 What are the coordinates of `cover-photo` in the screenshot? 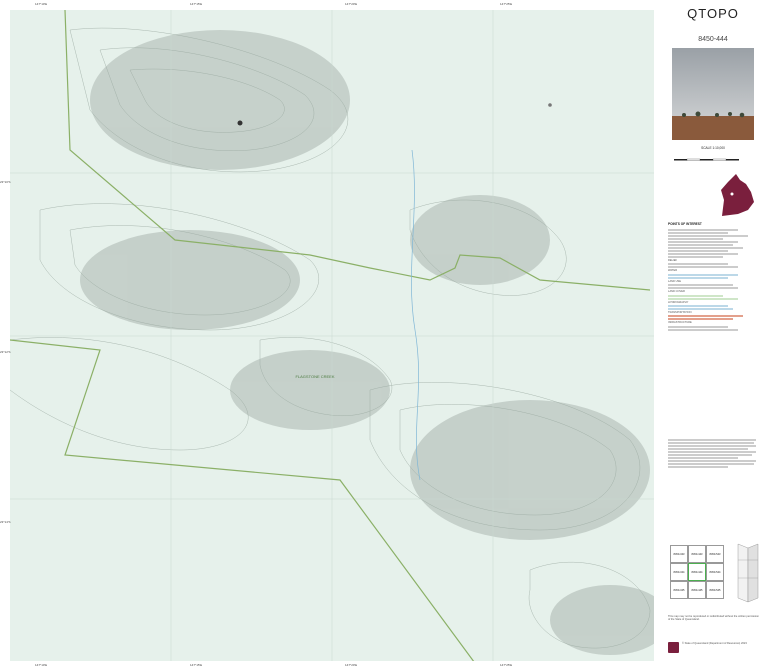 It's located at (713, 94).